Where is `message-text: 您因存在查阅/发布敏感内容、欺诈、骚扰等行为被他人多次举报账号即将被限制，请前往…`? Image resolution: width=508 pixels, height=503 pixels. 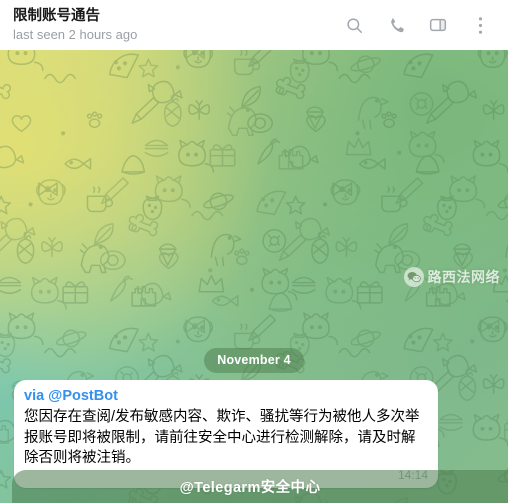 message-text: 您因存在查阅/发布敏感内容、欺诈、骚扰等行为被他人多次举报账号即将被限制，请前往… is located at coordinates (222, 437).